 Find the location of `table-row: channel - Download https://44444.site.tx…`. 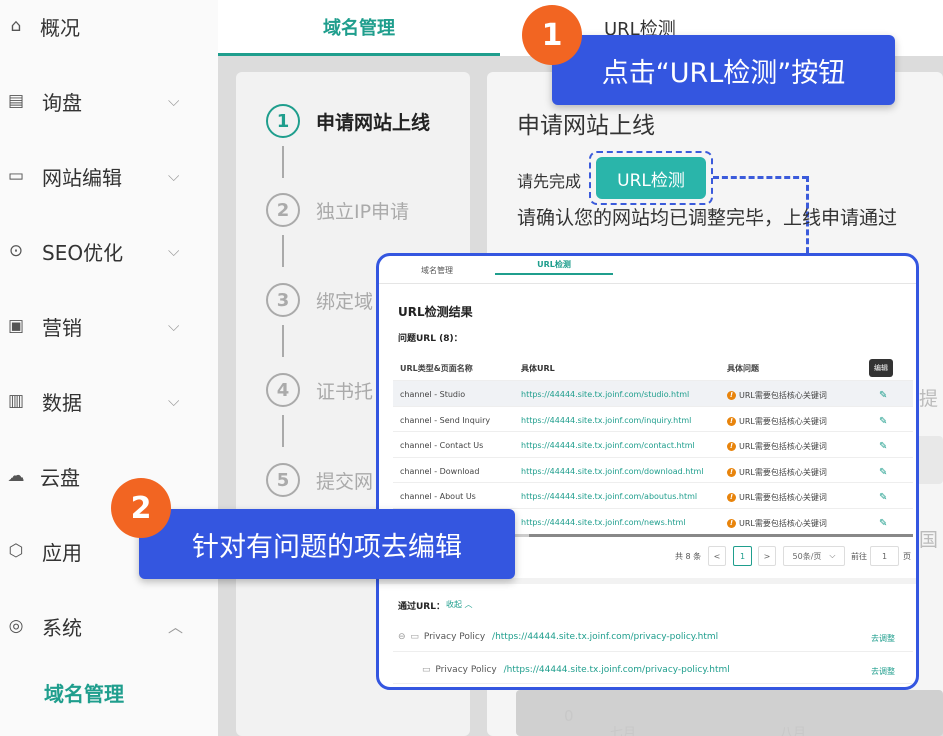

table-row: channel - Download https://44444.site.tx… is located at coordinates (653, 470).